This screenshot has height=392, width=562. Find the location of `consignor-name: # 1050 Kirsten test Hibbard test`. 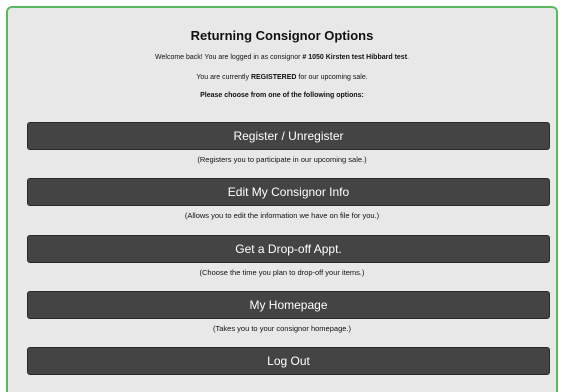

consignor-name: # 1050 Kirsten test Hibbard test is located at coordinates (355, 57).